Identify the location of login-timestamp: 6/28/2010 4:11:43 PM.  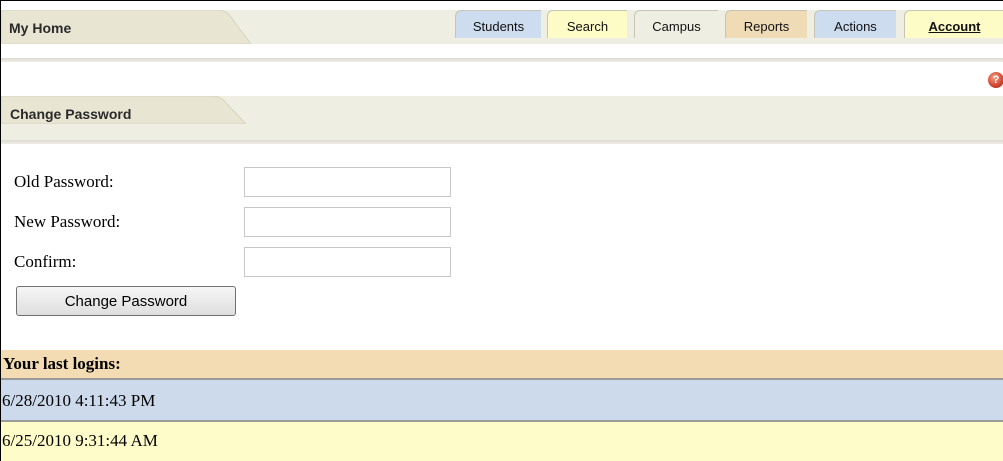
(79, 400).